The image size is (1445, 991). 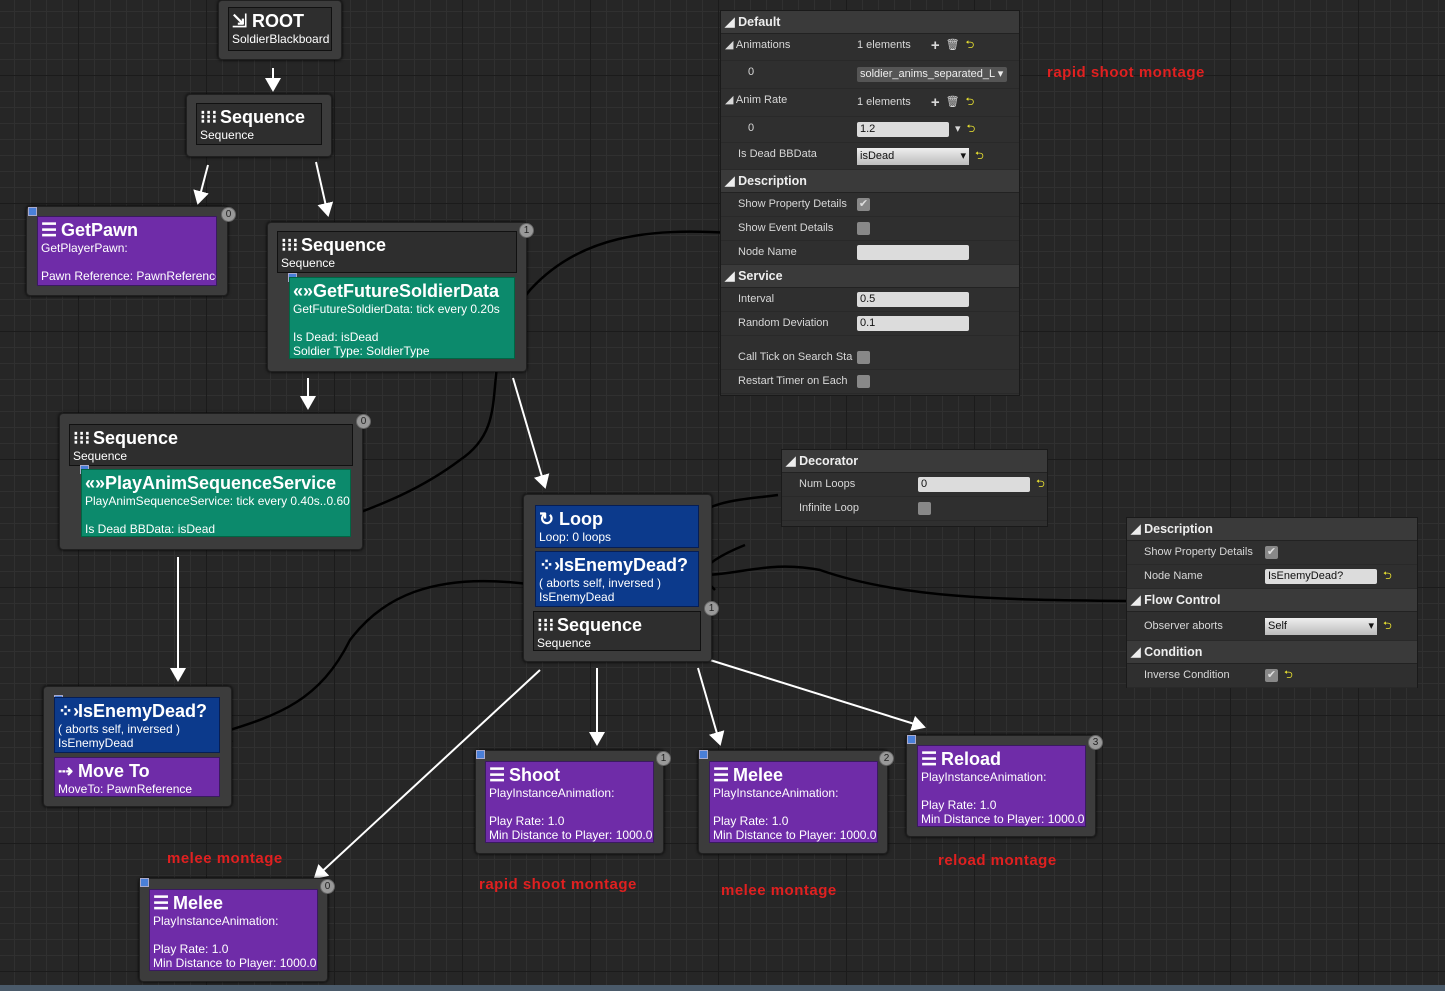 What do you see at coordinates (617, 526) in the screenshot?
I see `loop-decorator: ↻ Loop Loop: 0 loops` at bounding box center [617, 526].